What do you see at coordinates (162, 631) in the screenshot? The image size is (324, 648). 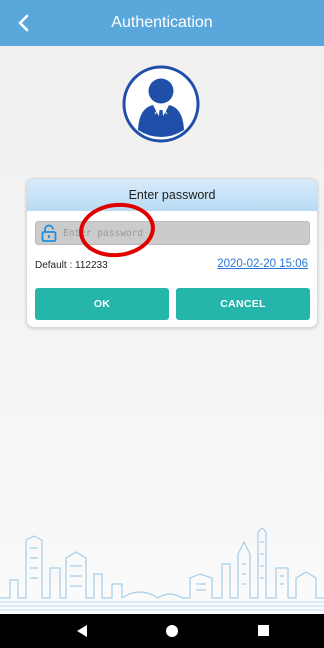 I see `system-nav-bar` at bounding box center [162, 631].